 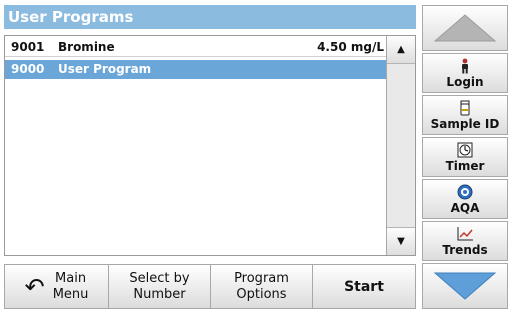 What do you see at coordinates (261, 294) in the screenshot?
I see `program-options-label-line2: Options` at bounding box center [261, 294].